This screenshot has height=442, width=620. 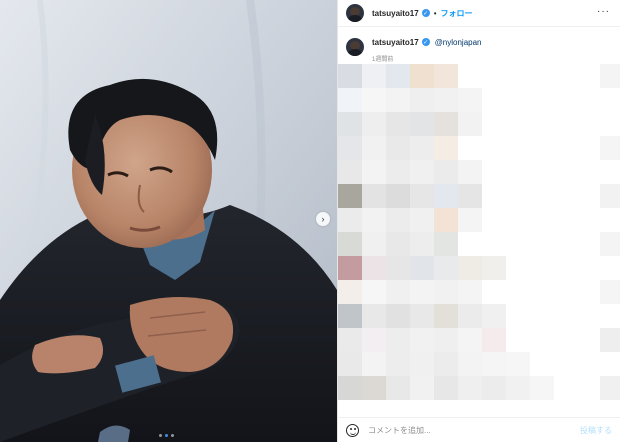 I want to click on header-username: tatsuyaito17, so click(x=395, y=13).